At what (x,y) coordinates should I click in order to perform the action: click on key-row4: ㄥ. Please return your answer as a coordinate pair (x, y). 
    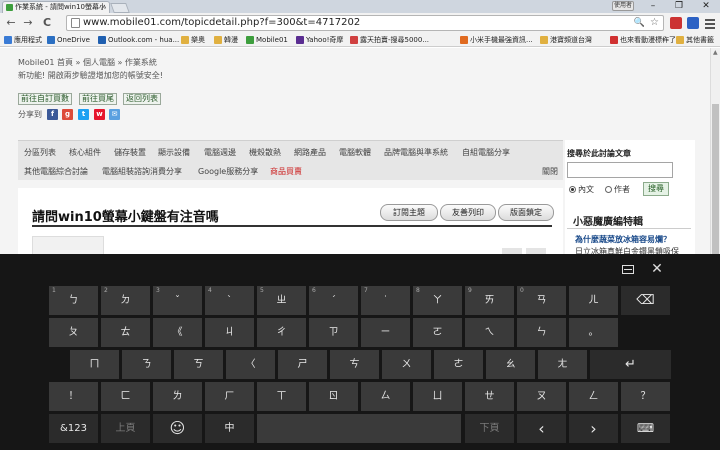
    Looking at the image, I should click on (593, 396).